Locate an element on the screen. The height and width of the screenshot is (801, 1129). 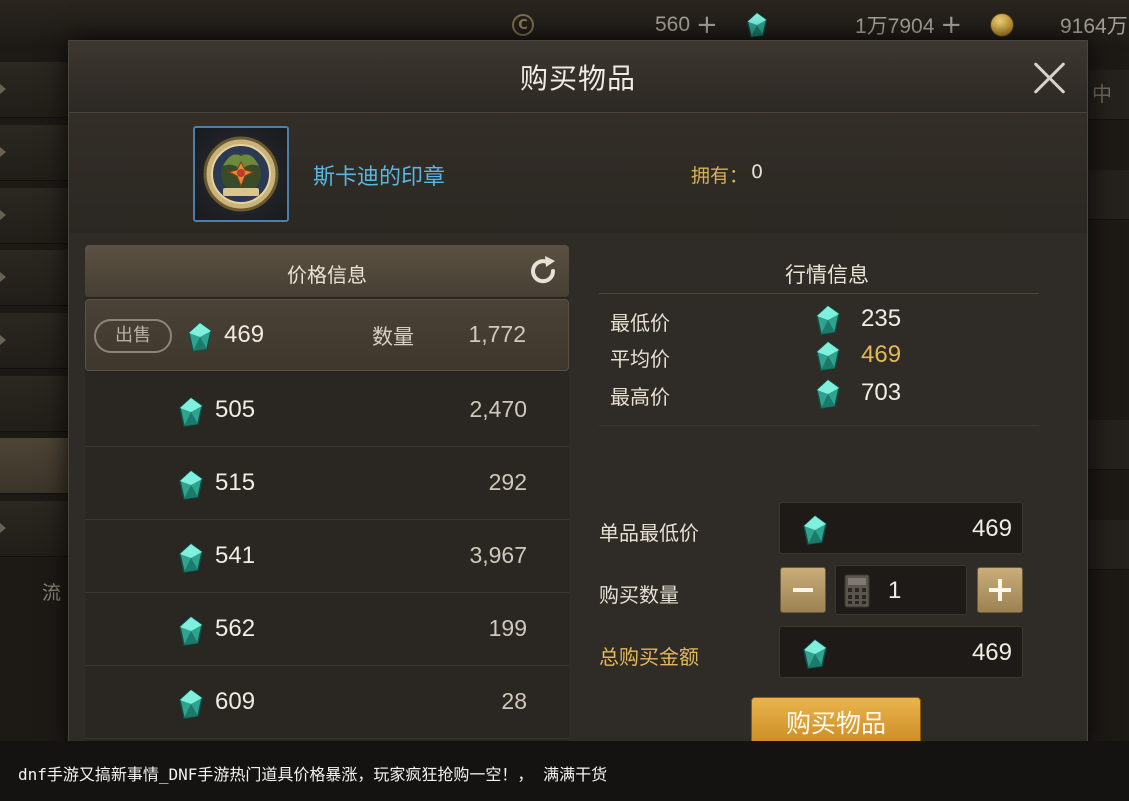
row-qty: 199 is located at coordinates (507, 628).